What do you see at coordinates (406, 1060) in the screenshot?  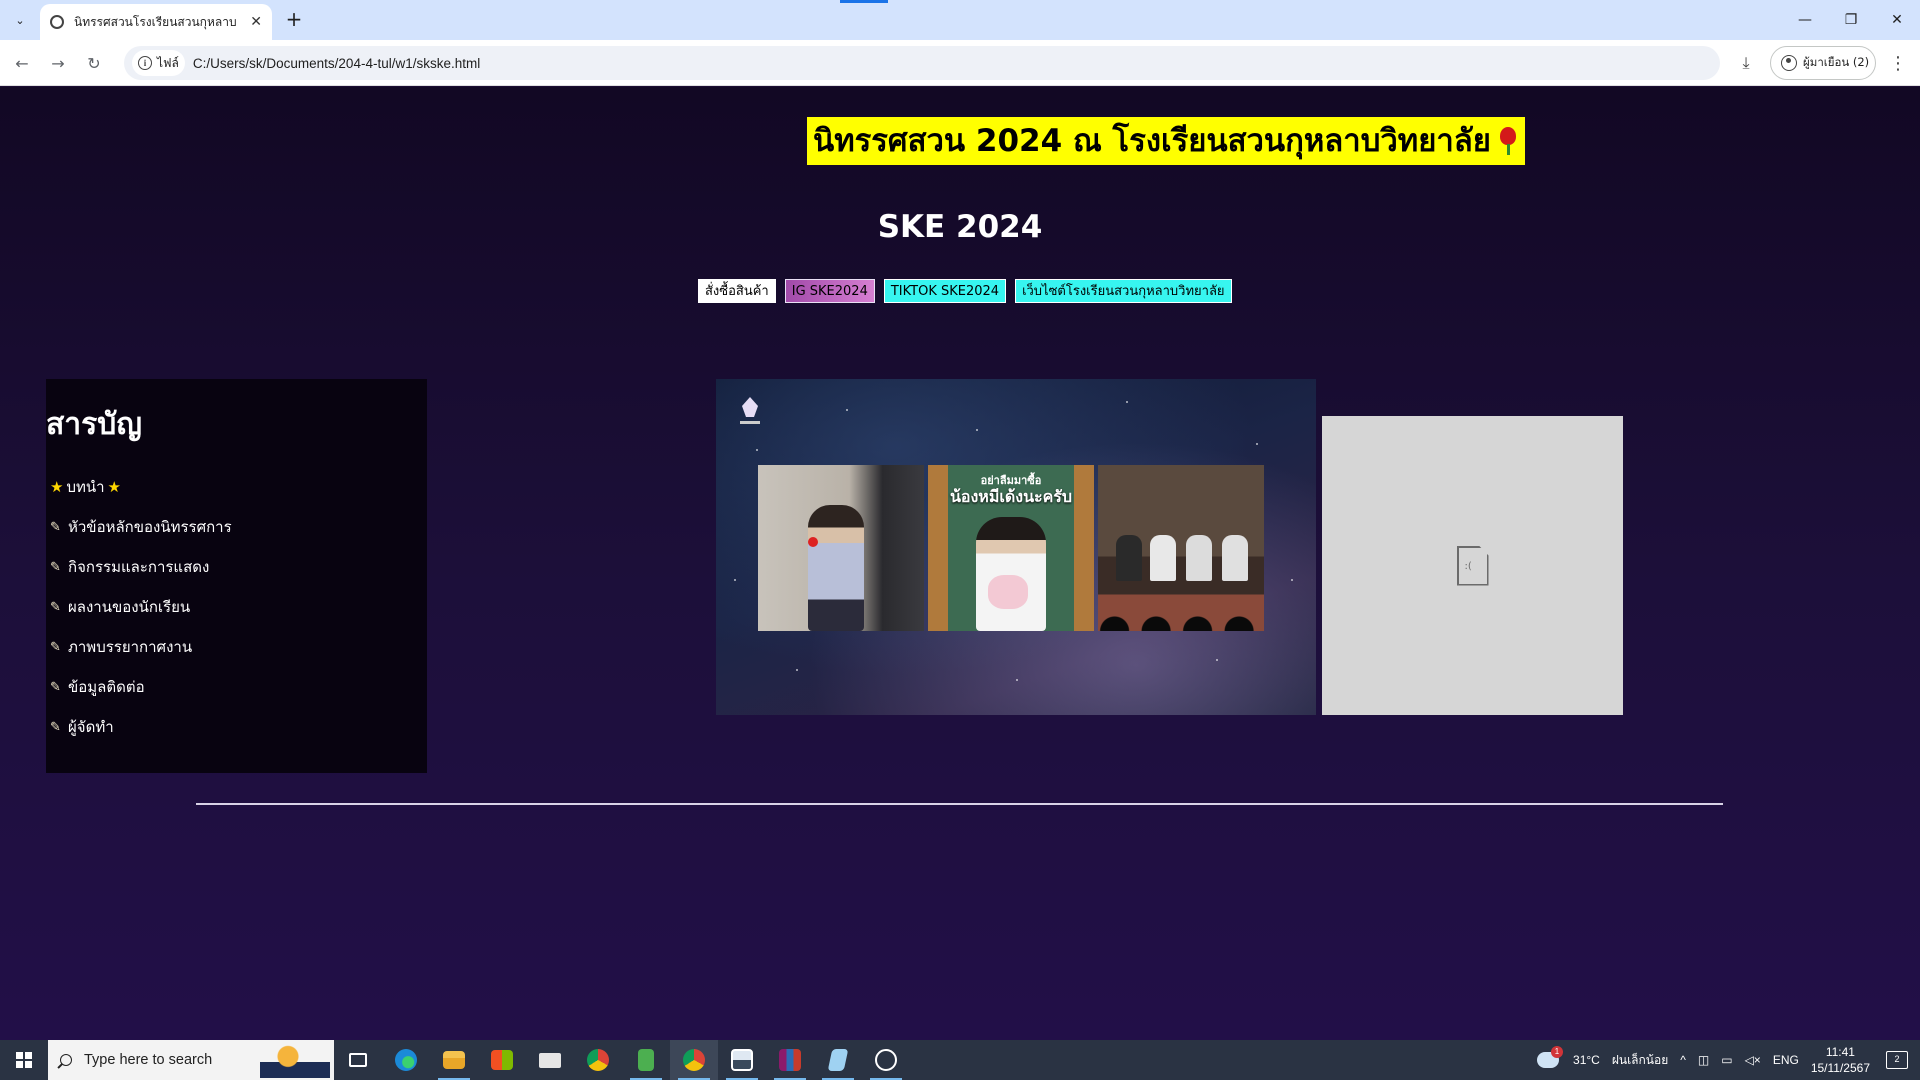 I see `edge-icon` at bounding box center [406, 1060].